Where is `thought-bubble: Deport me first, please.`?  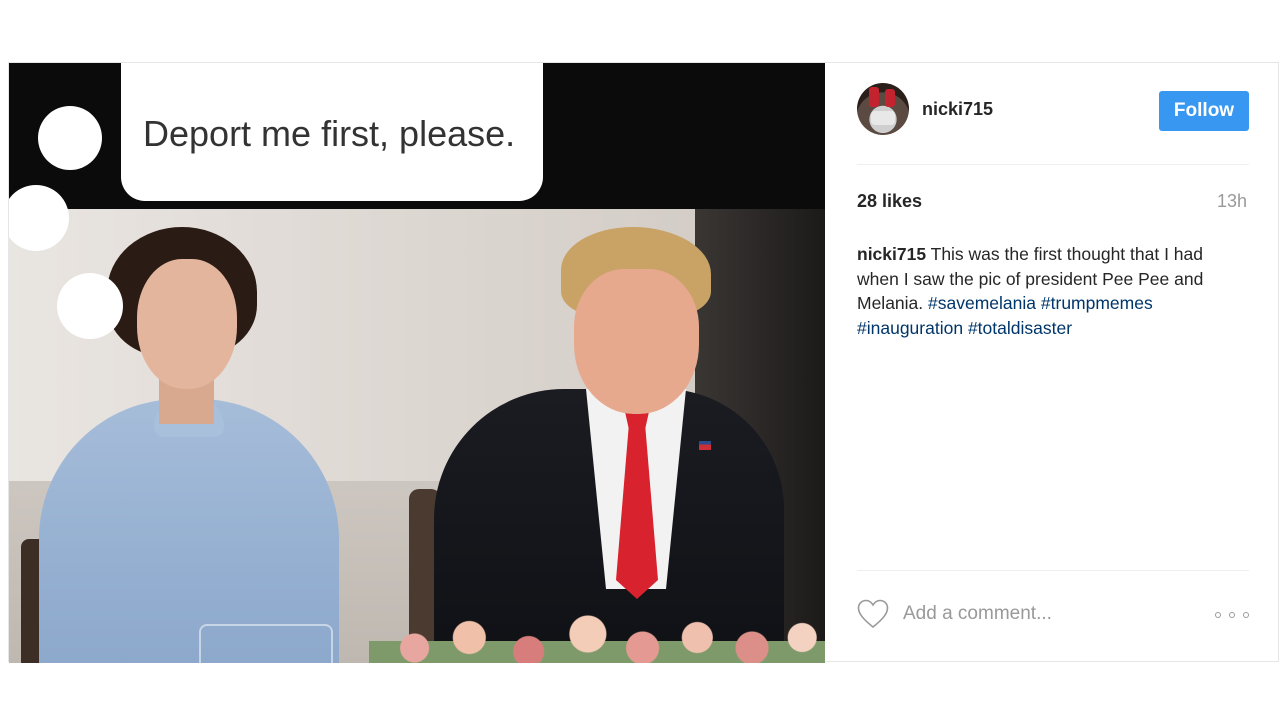
thought-bubble: Deport me first, please. is located at coordinates (332, 132).